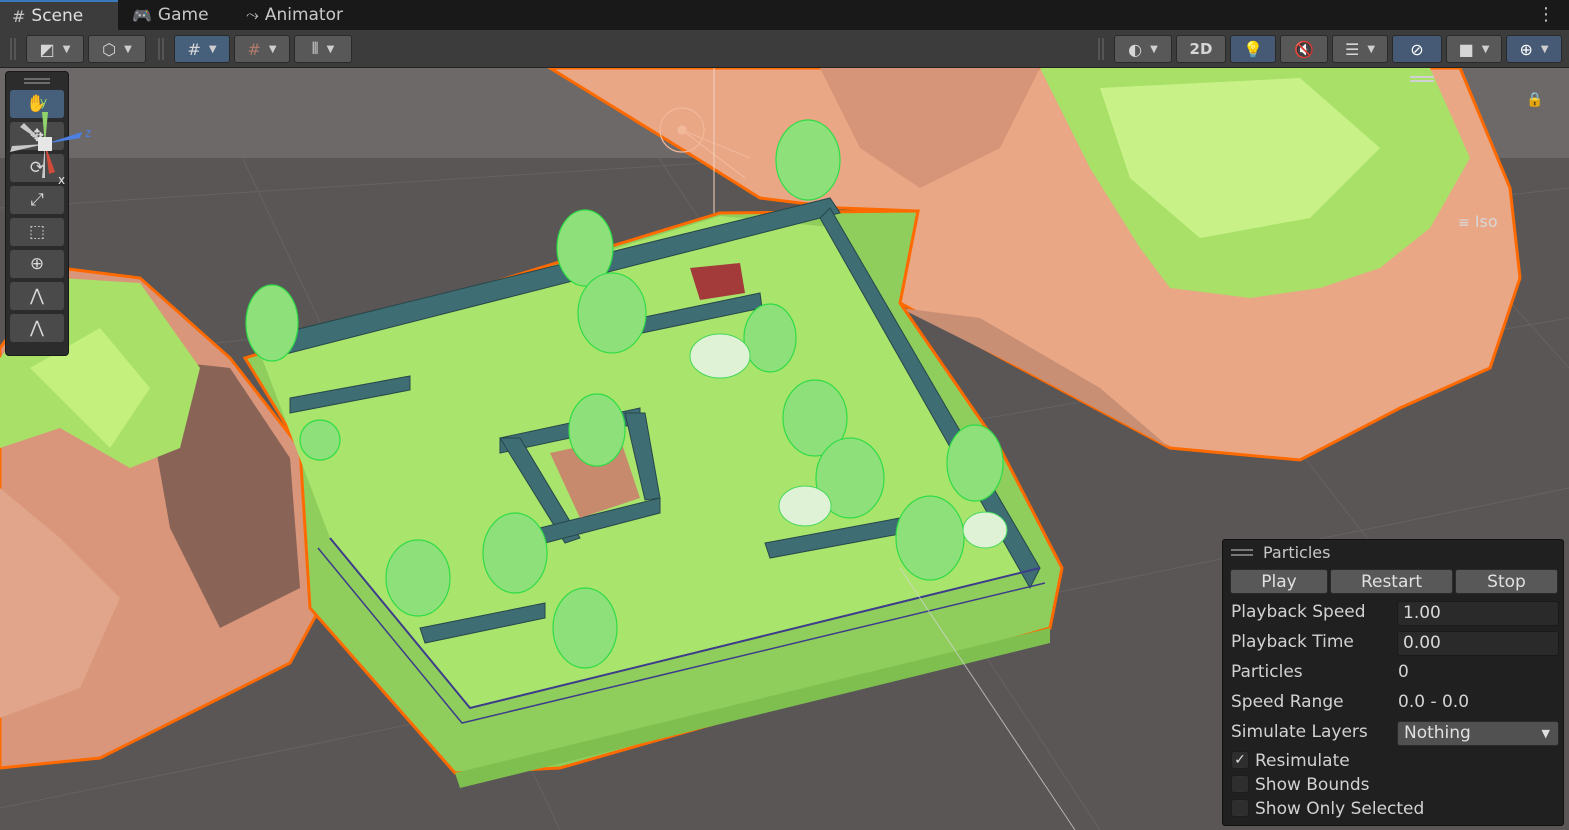  What do you see at coordinates (1240, 784) in the screenshot?
I see `show-bounds-checkbox` at bounding box center [1240, 784].